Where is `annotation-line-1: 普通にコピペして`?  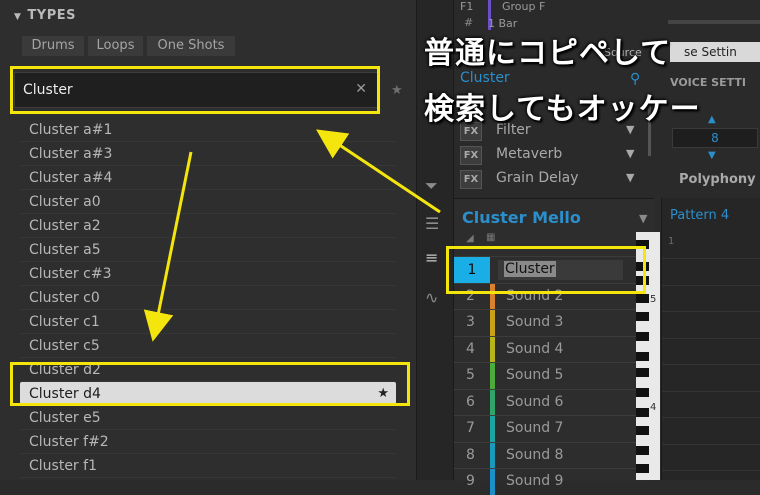
annotation-line-1: 普通にコピペして is located at coordinates (548, 53).